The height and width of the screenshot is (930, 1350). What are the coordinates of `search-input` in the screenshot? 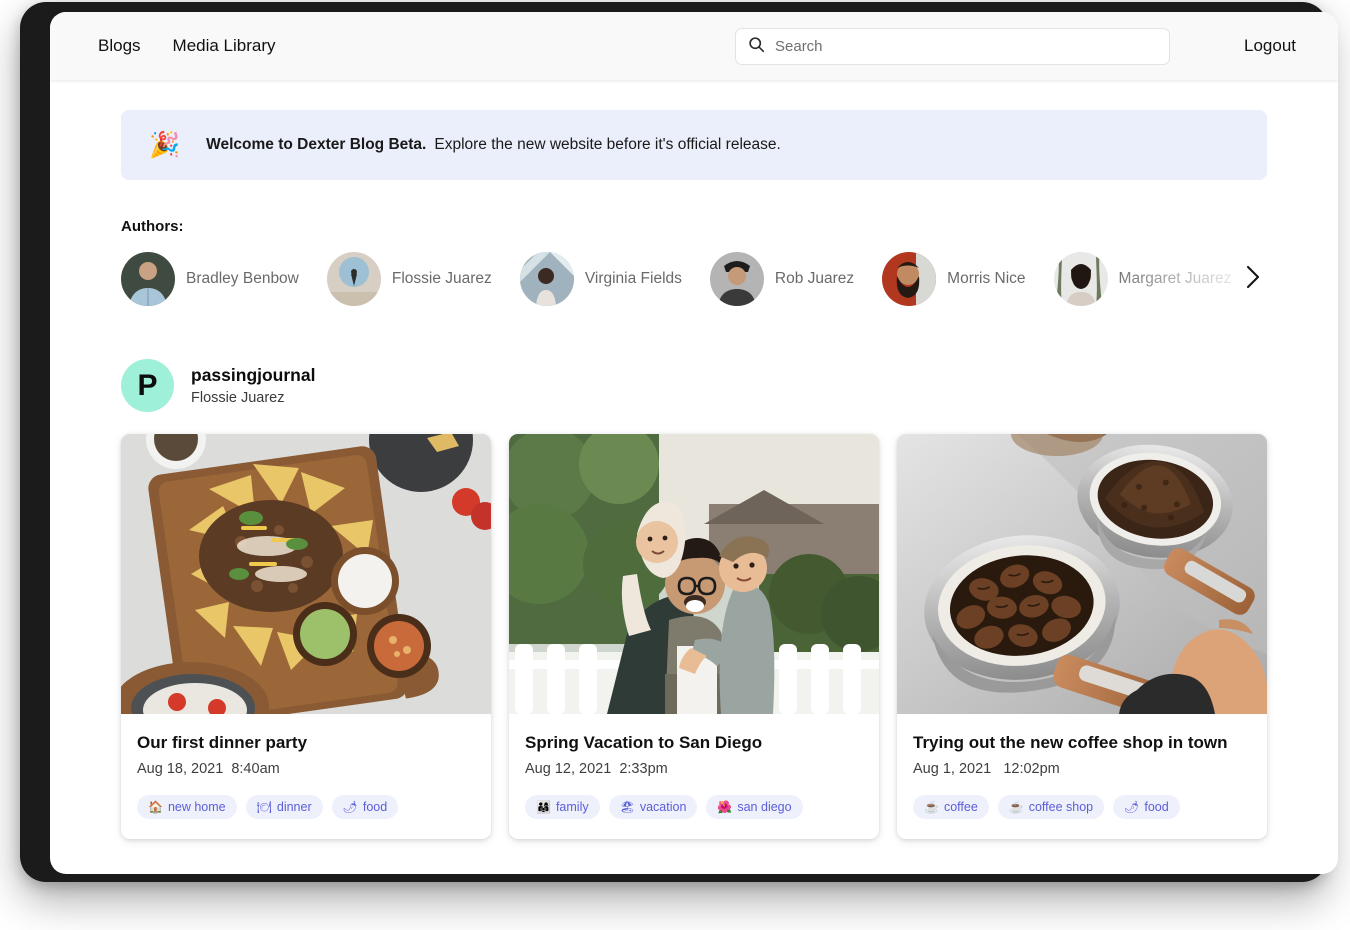 It's located at (966, 46).